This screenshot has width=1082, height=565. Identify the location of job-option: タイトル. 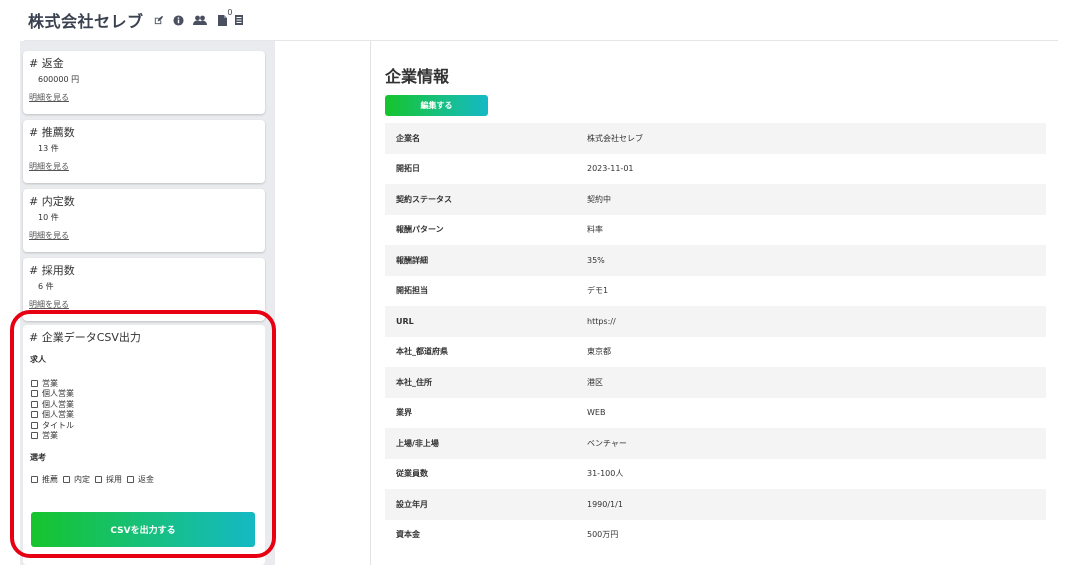
(145, 425).